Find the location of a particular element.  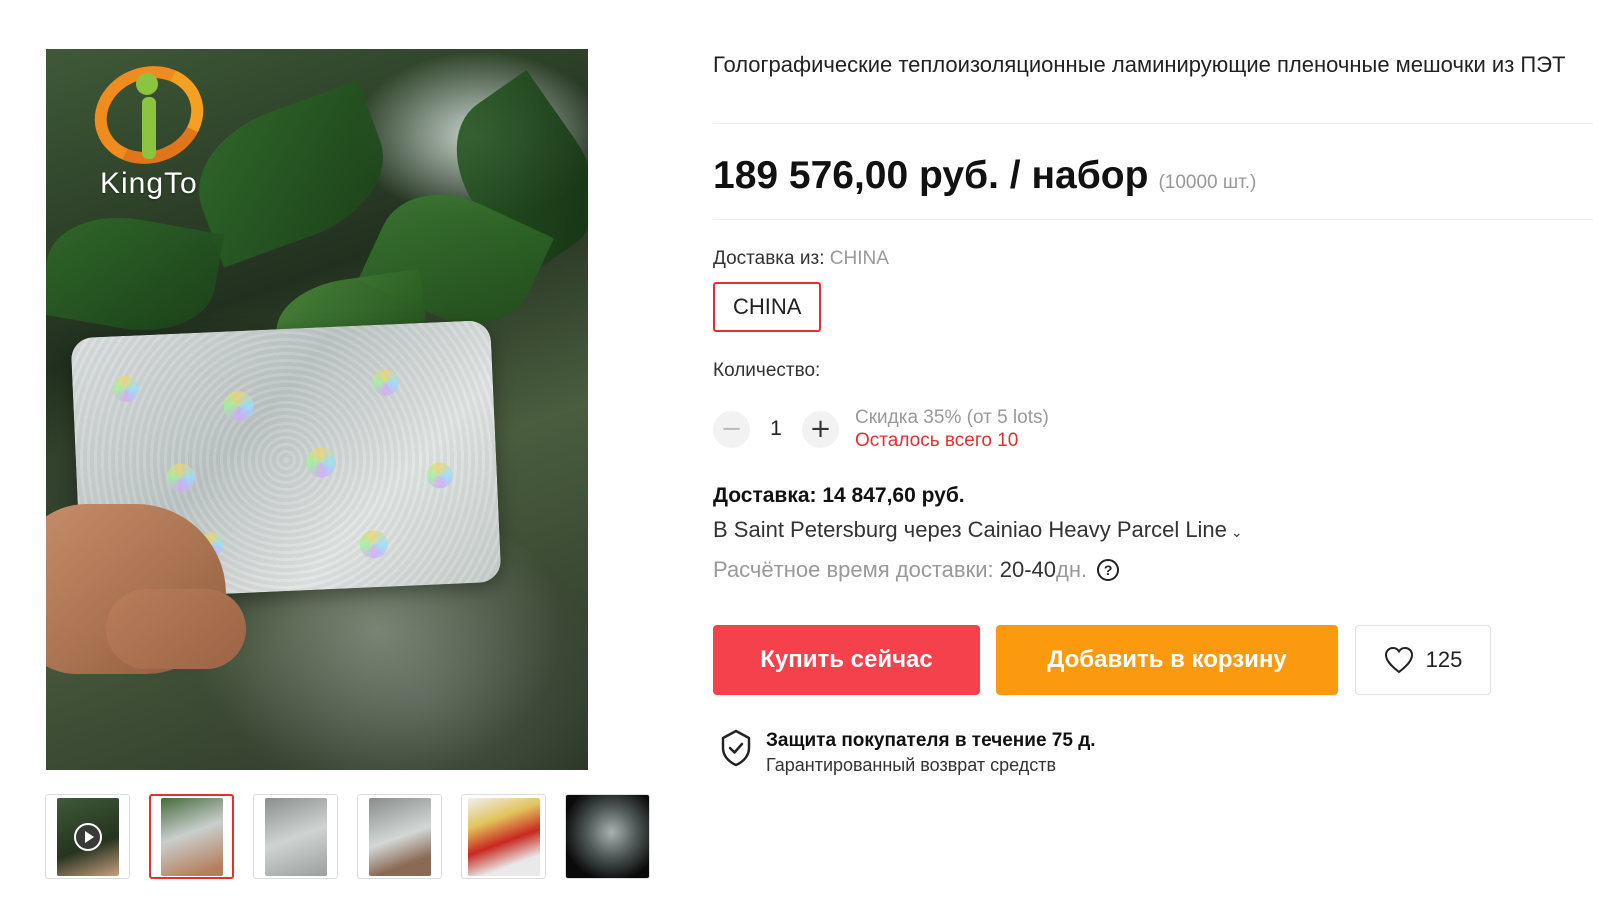

delivery-time-unit: дн. is located at coordinates (1072, 569).